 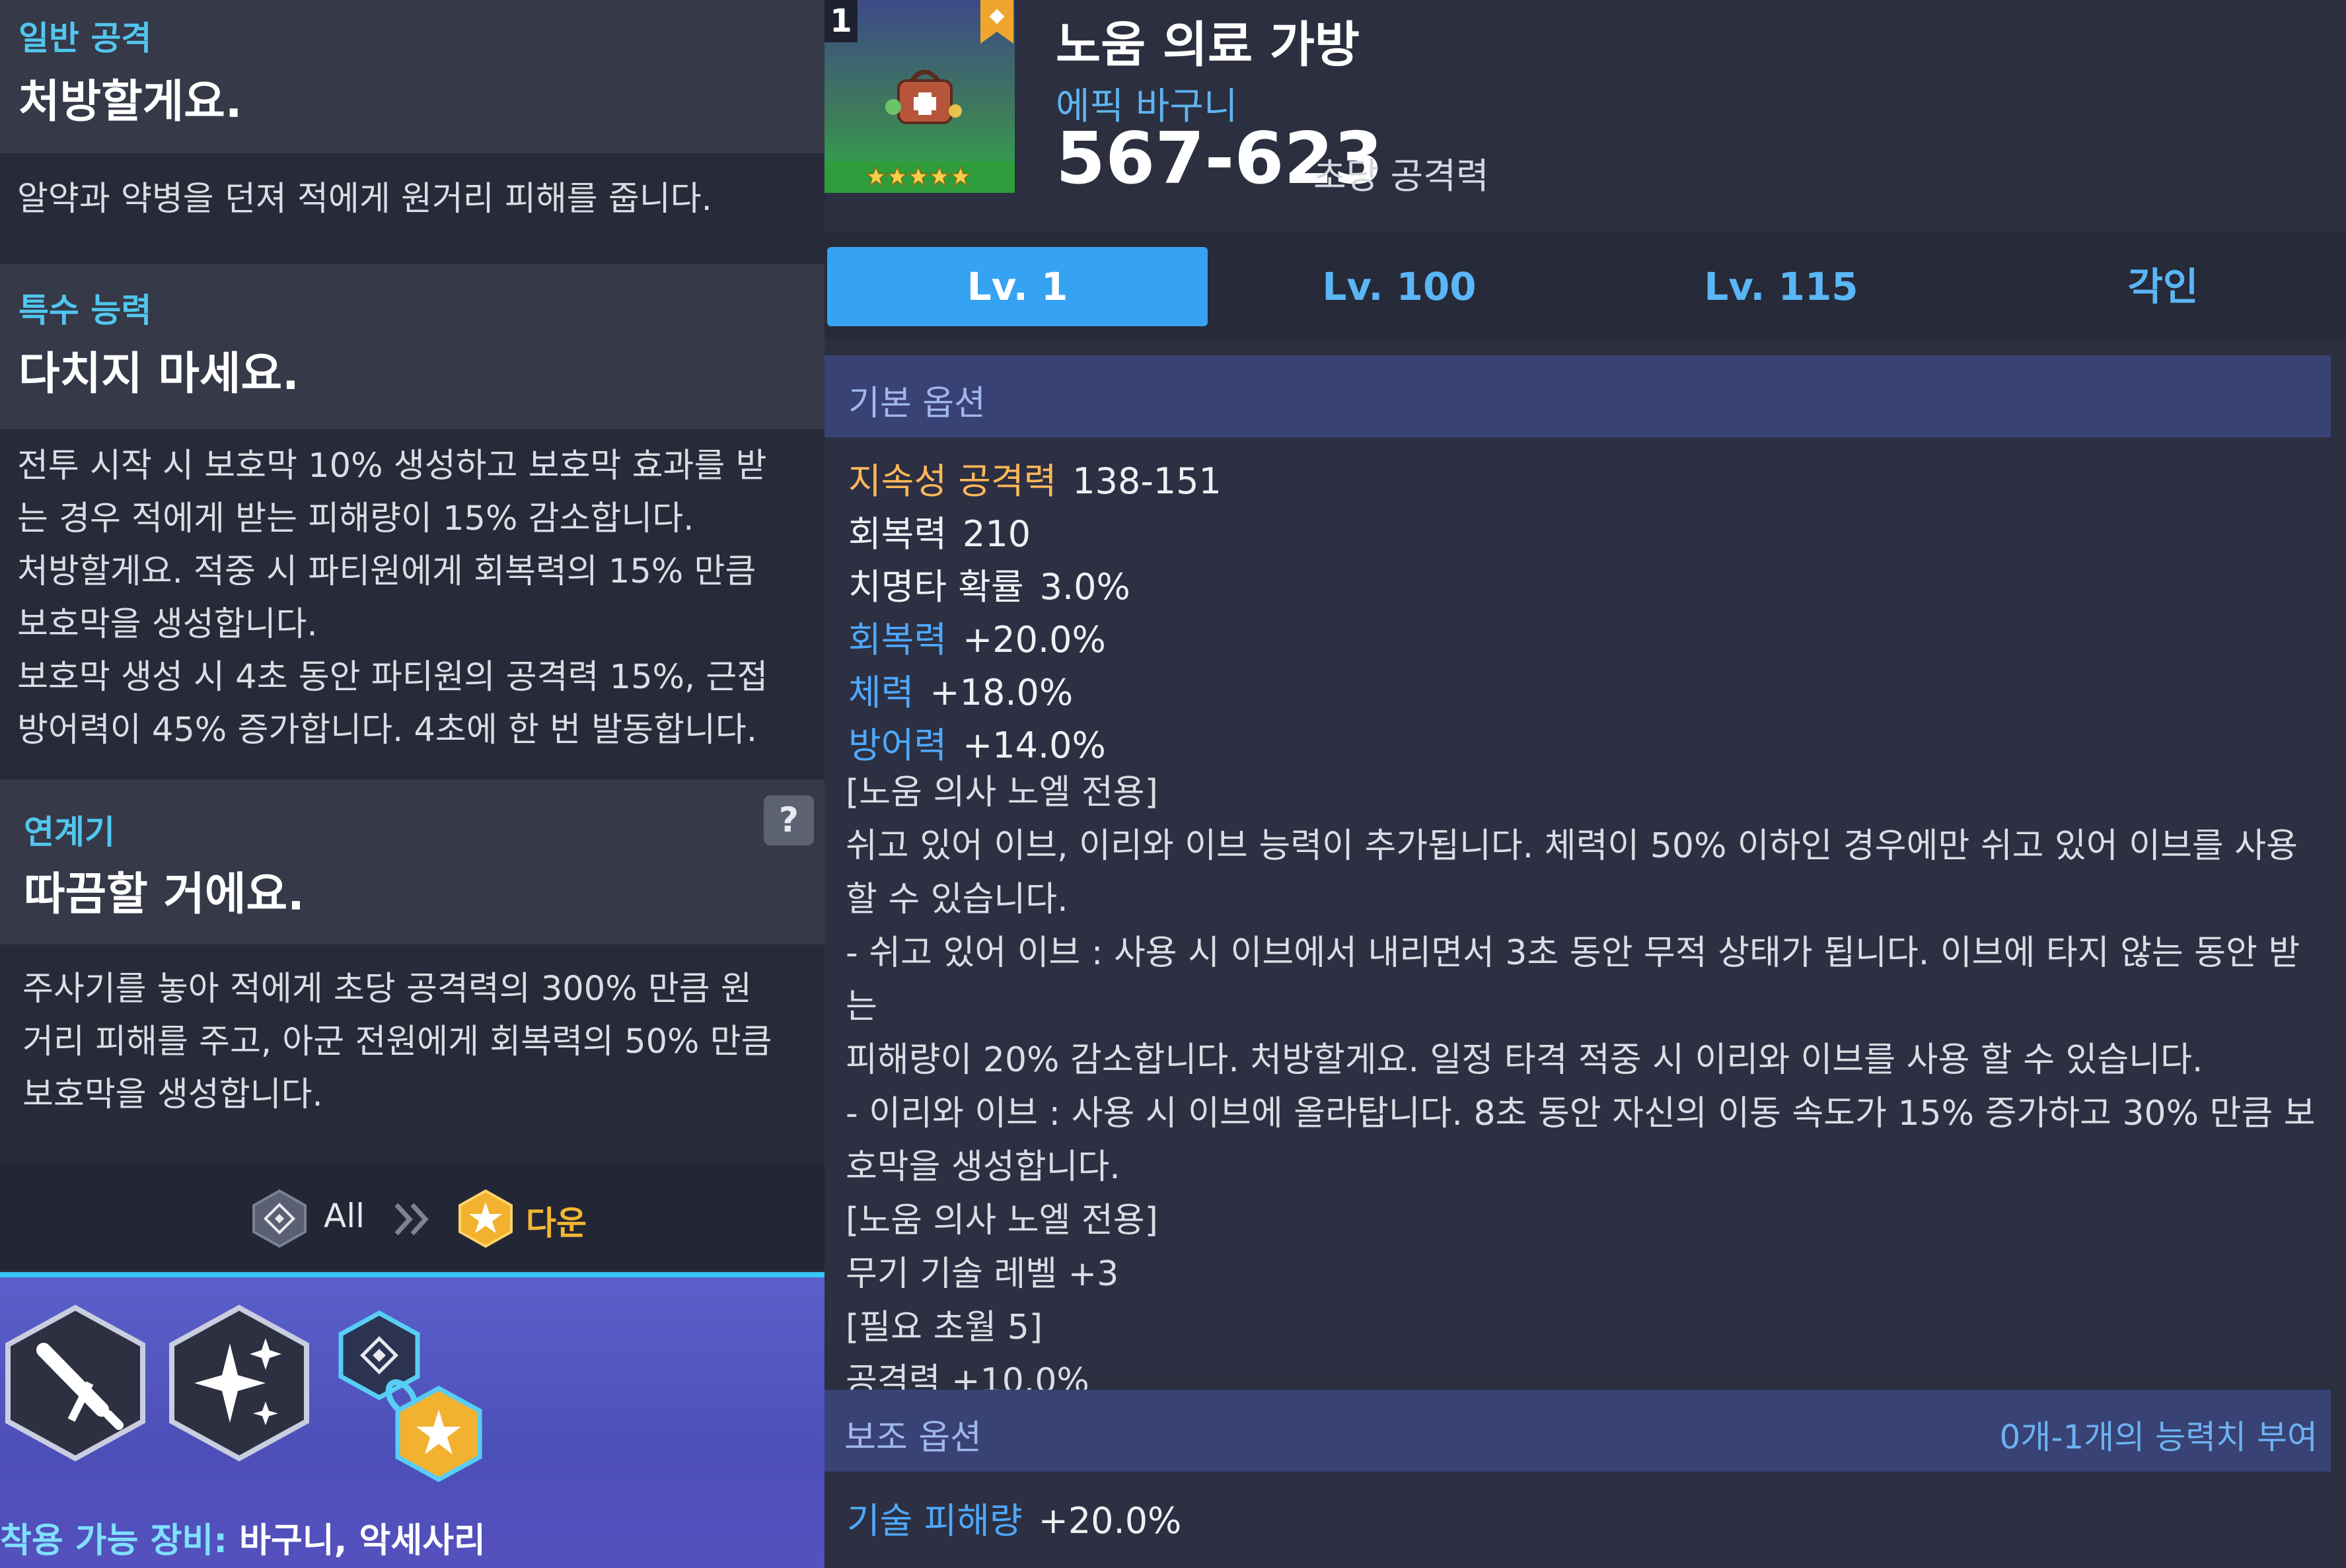 What do you see at coordinates (412, 861) in the screenshot?
I see `chain-skill-header: 연계기 따끔할 거에요.` at bounding box center [412, 861].